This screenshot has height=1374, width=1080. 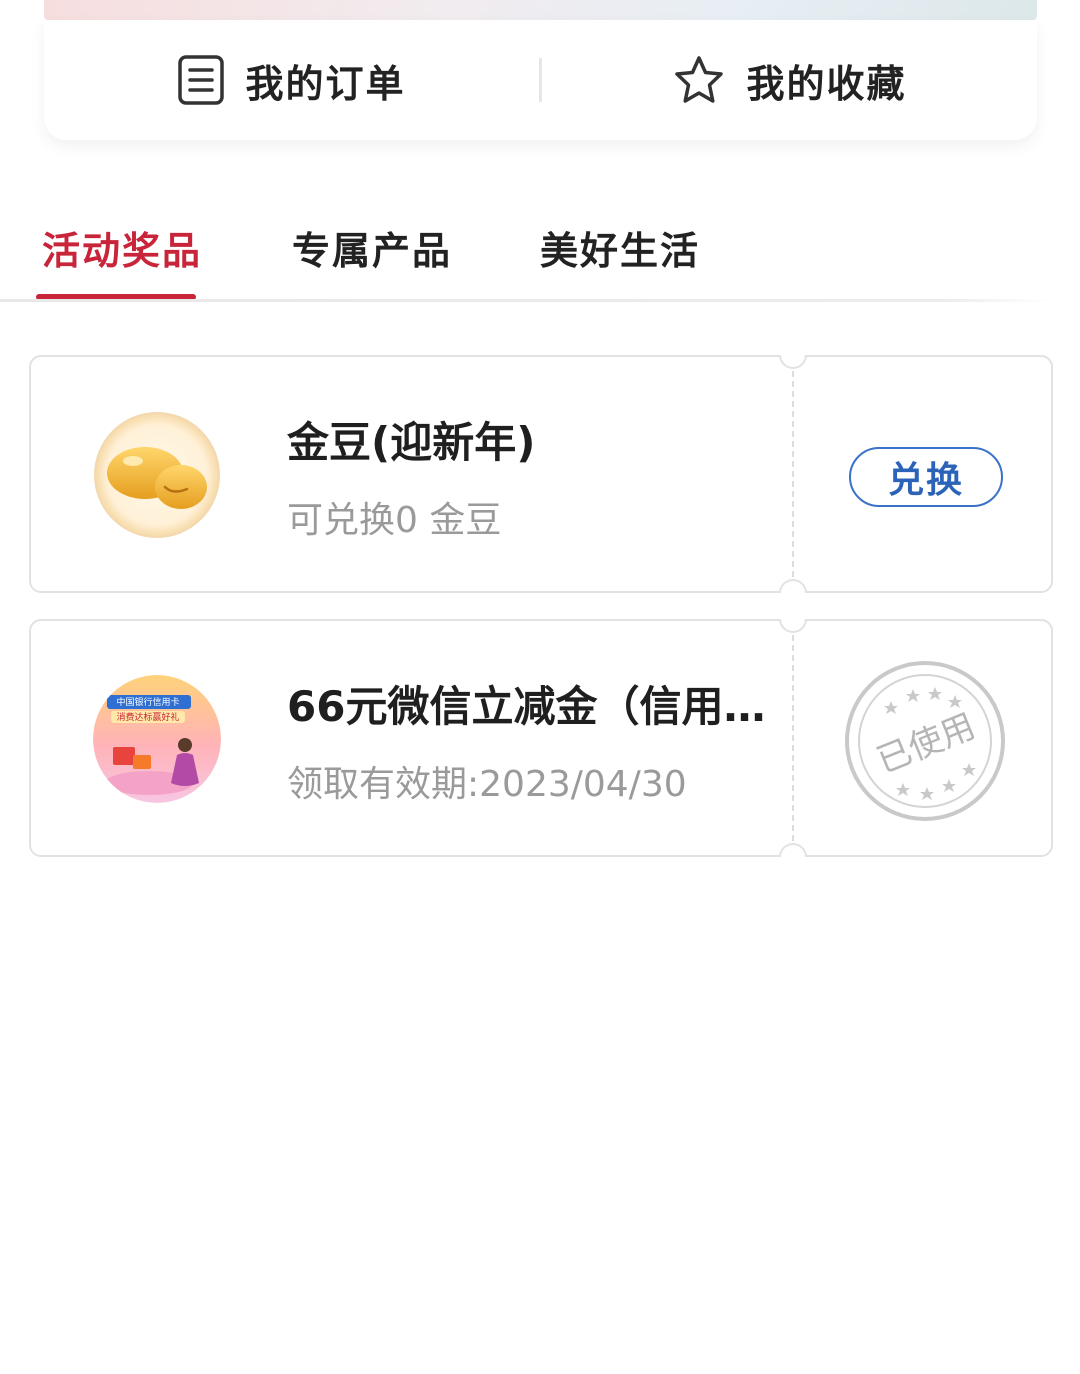 I want to click on used-stamp-label: 已使用, so click(x=926, y=743).